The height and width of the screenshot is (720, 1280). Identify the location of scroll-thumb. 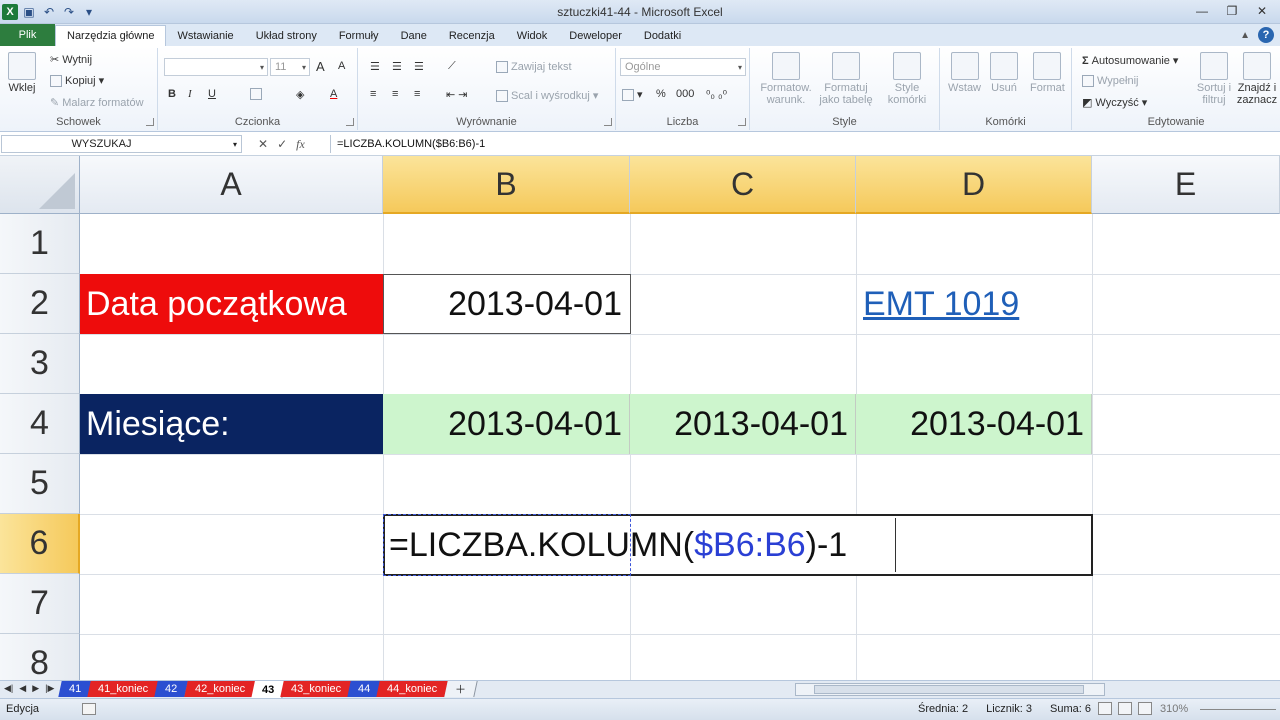
(949, 689).